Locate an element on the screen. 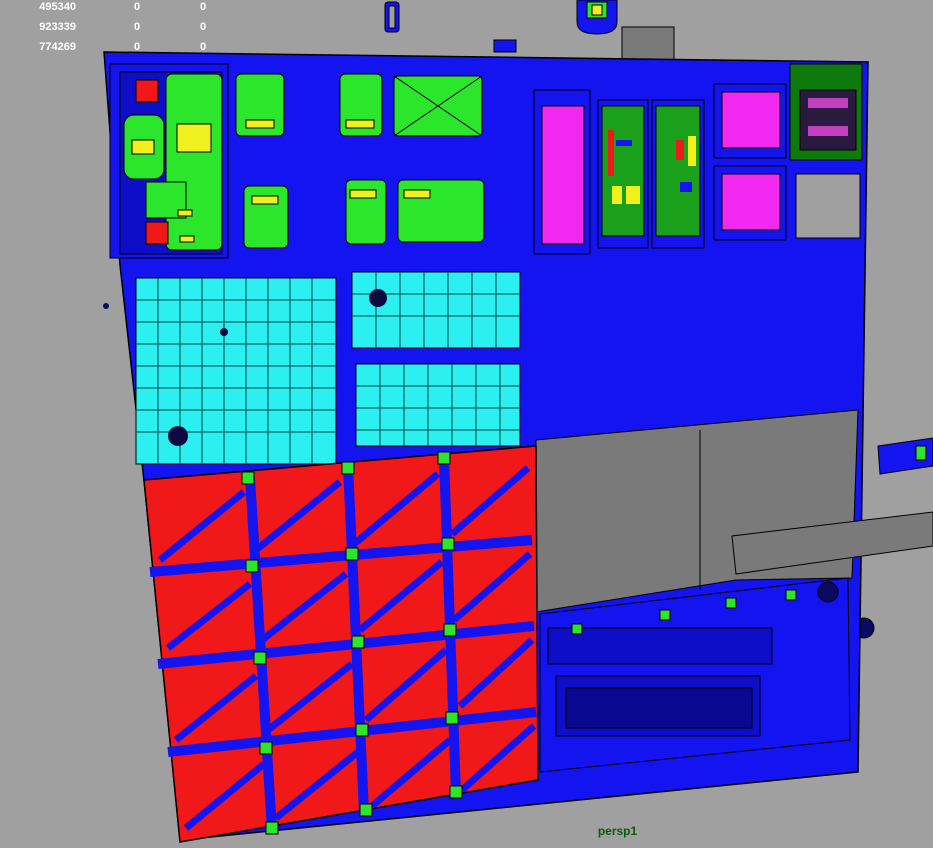  floating-widget-top is located at coordinates (392, 17).